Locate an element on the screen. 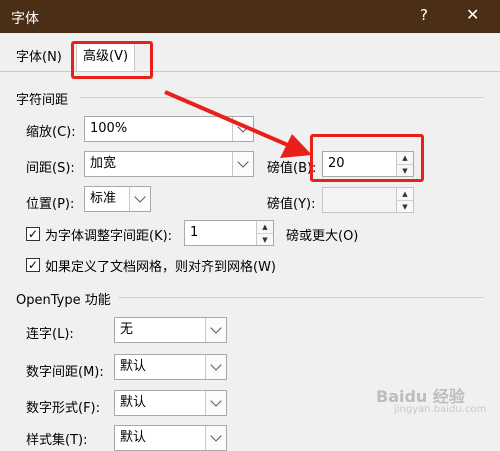 The height and width of the screenshot is (451, 500). value-highlight-box is located at coordinates (367, 158).